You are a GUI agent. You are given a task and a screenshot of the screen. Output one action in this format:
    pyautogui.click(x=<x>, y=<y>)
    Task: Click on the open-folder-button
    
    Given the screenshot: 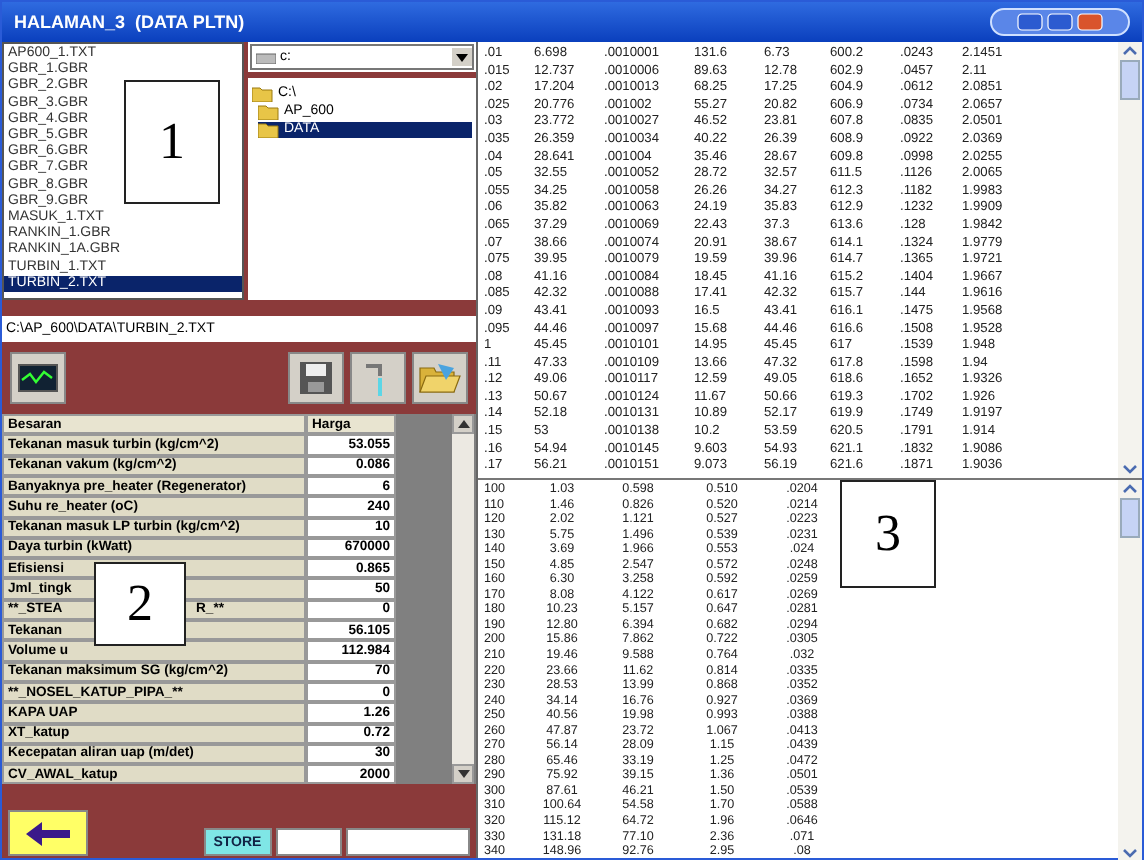 What is the action you would take?
    pyautogui.click(x=440, y=378)
    